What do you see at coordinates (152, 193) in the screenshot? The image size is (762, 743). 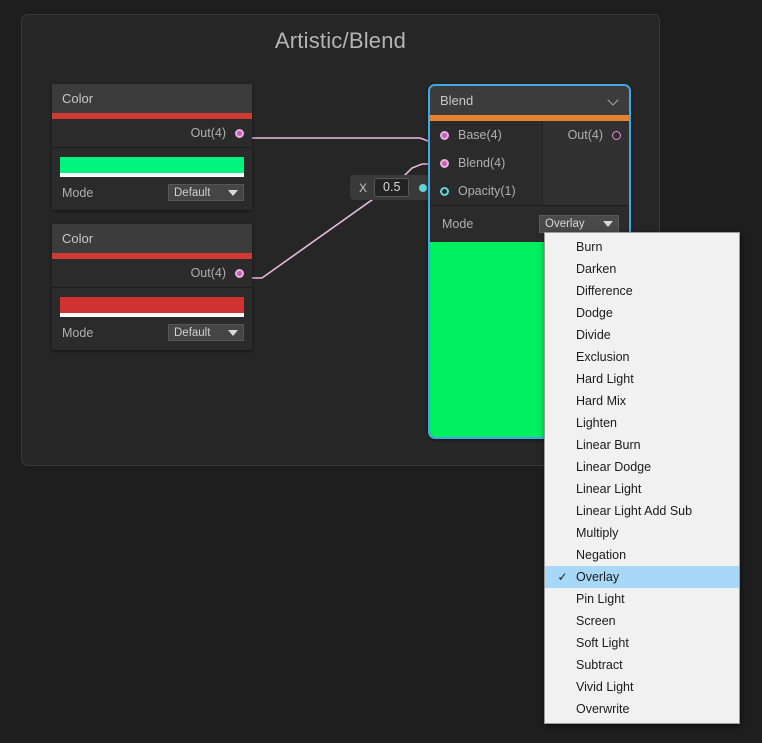 I see `color-a-mode-row: Mode Default` at bounding box center [152, 193].